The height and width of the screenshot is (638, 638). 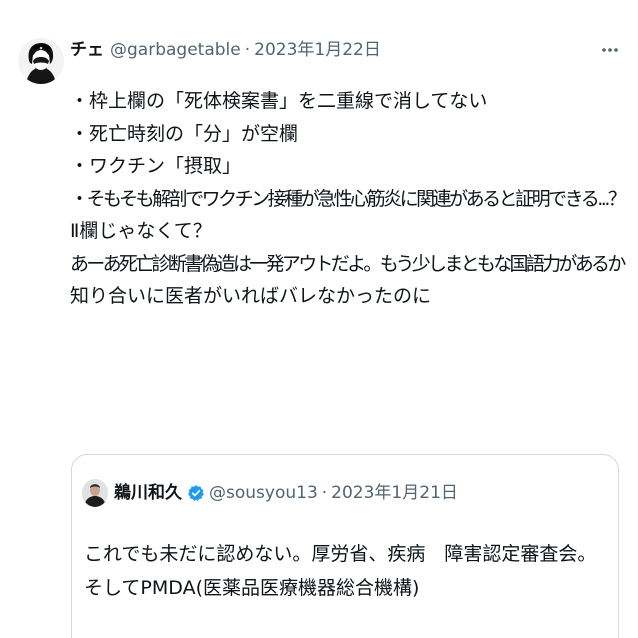 I want to click on quoted-tweet-line: そしてPMDA(医薬品医療機器総合機構), so click(x=252, y=588).